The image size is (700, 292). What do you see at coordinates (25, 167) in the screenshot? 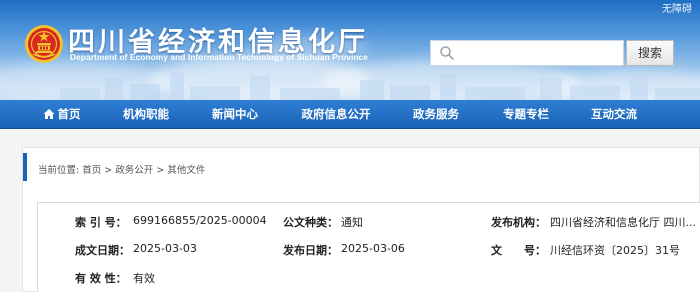
I see `breadcrumb-accent` at bounding box center [25, 167].